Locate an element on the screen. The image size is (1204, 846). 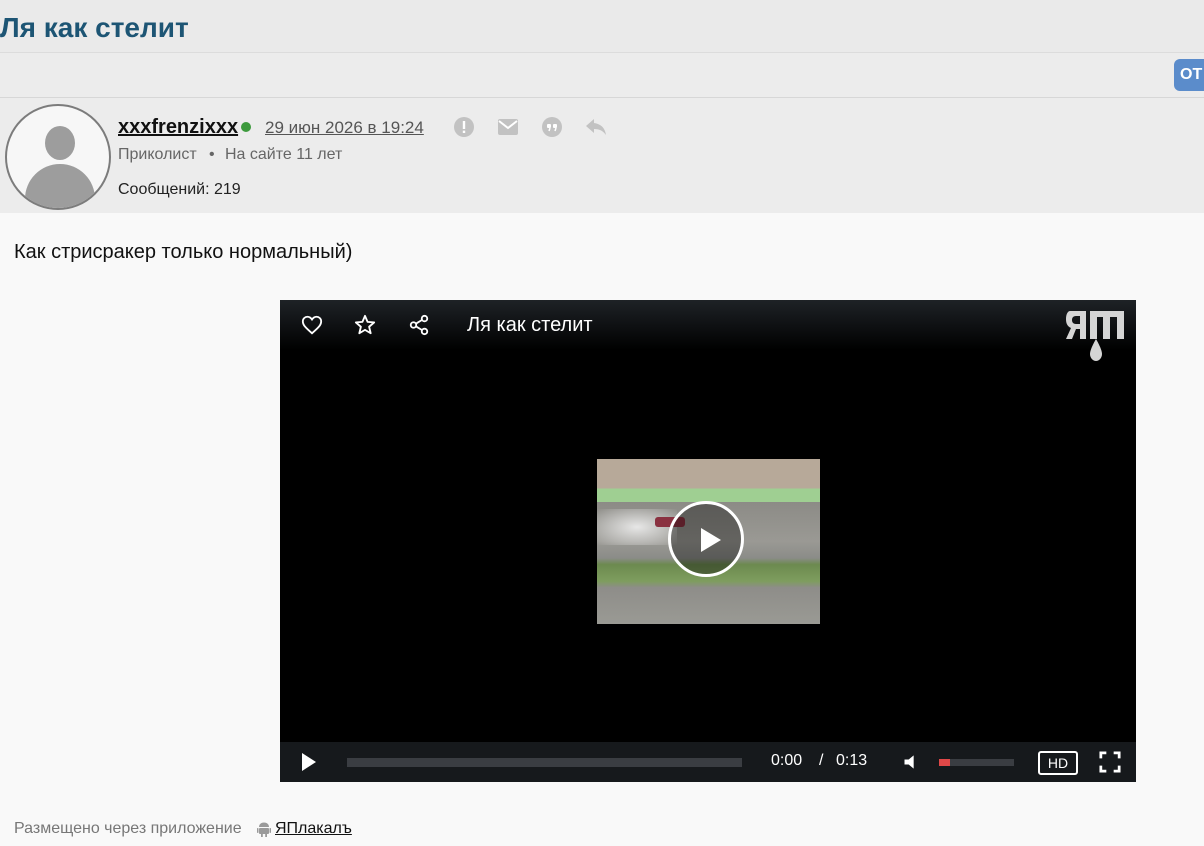
reply-button: ОТ is located at coordinates (1189, 75).